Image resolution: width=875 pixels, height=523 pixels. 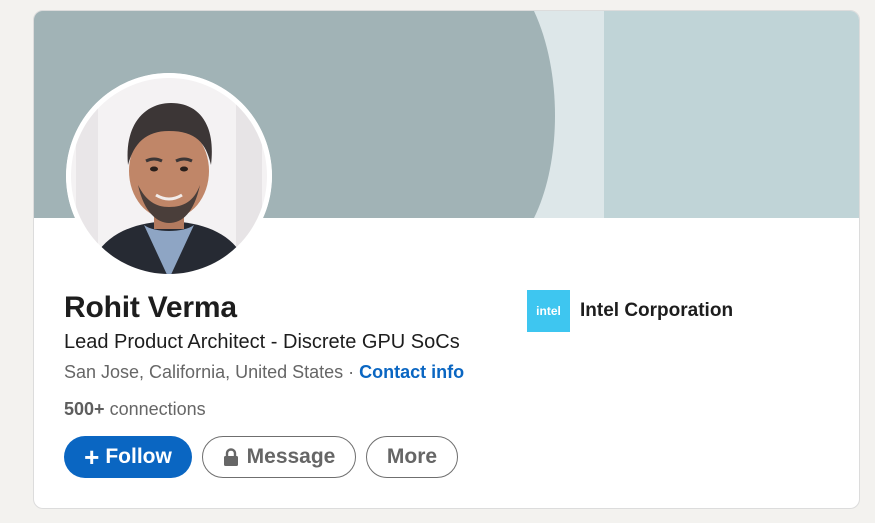 I want to click on profile-actions: + Follow Message More, so click(x=261, y=457).